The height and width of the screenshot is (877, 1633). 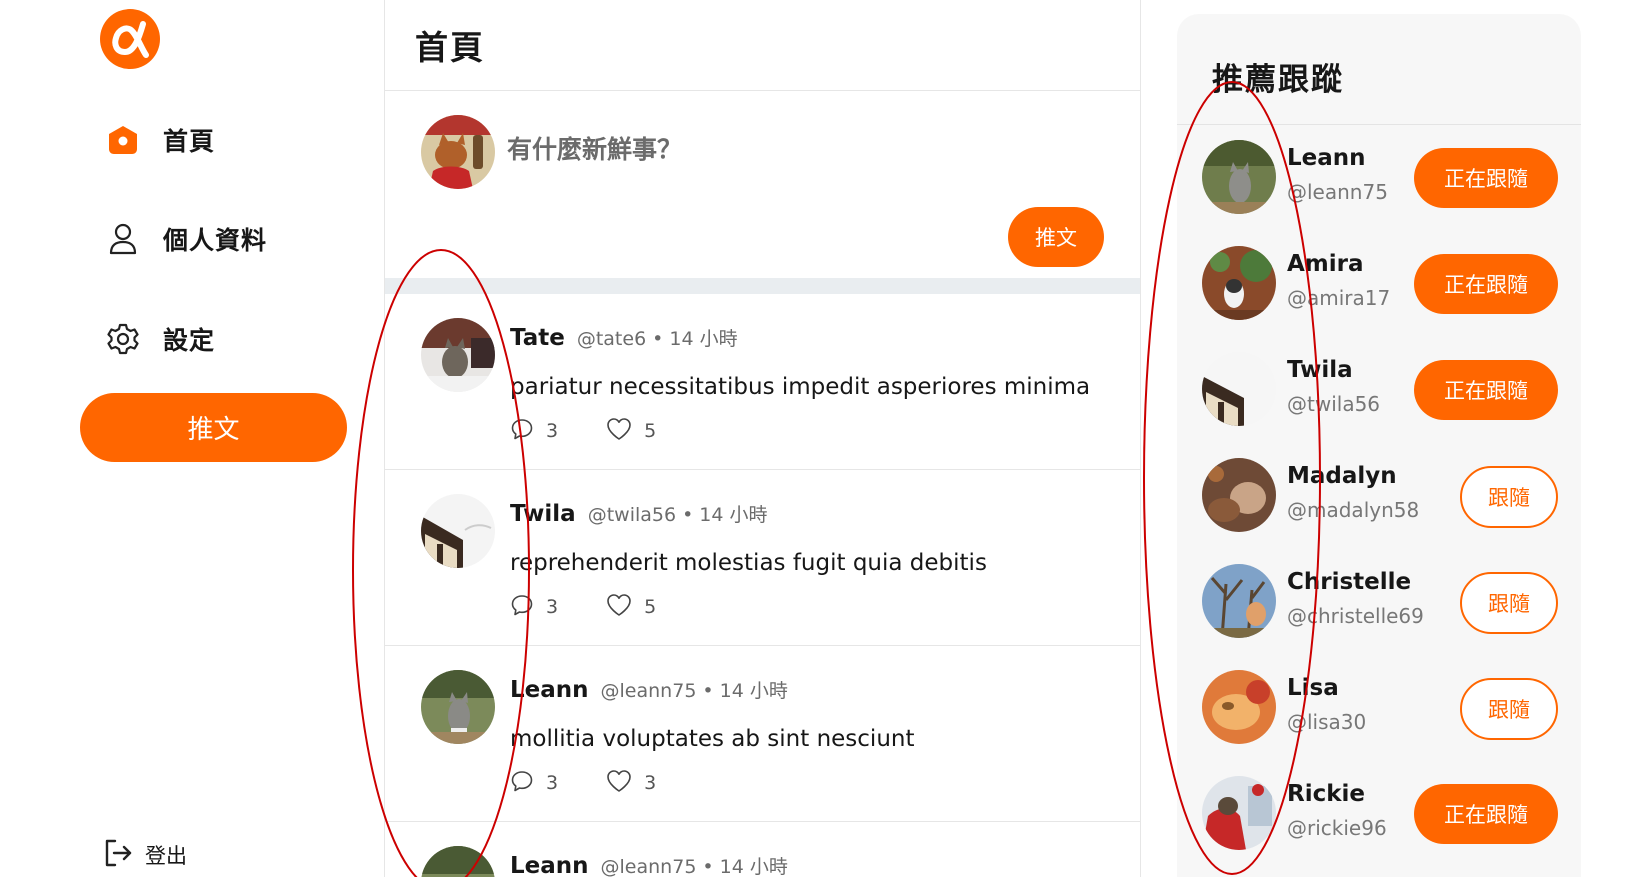 I want to click on logout-icon, so click(x=118, y=855).